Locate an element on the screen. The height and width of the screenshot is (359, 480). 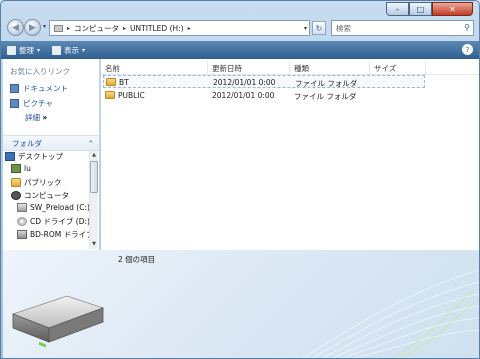
address-dropdown-icon: ▾ is located at coordinates (305, 28).